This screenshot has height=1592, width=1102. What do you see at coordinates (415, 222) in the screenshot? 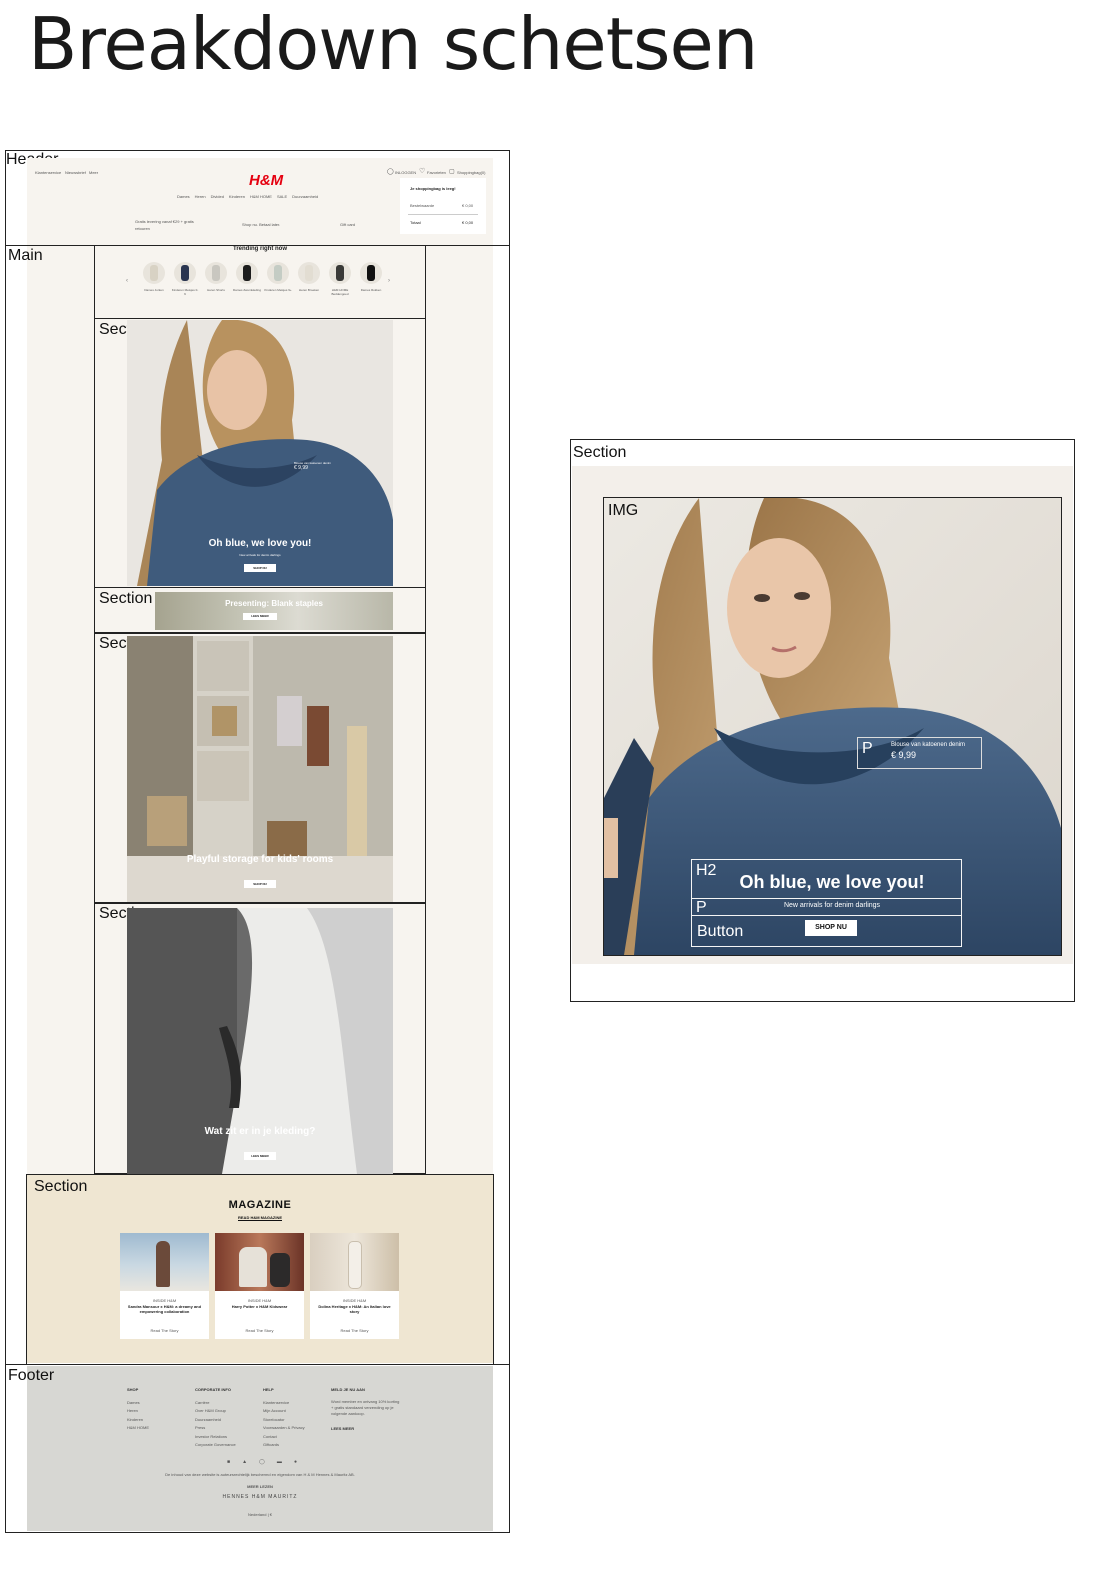
I see `bag-total-label: Totaal` at bounding box center [415, 222].